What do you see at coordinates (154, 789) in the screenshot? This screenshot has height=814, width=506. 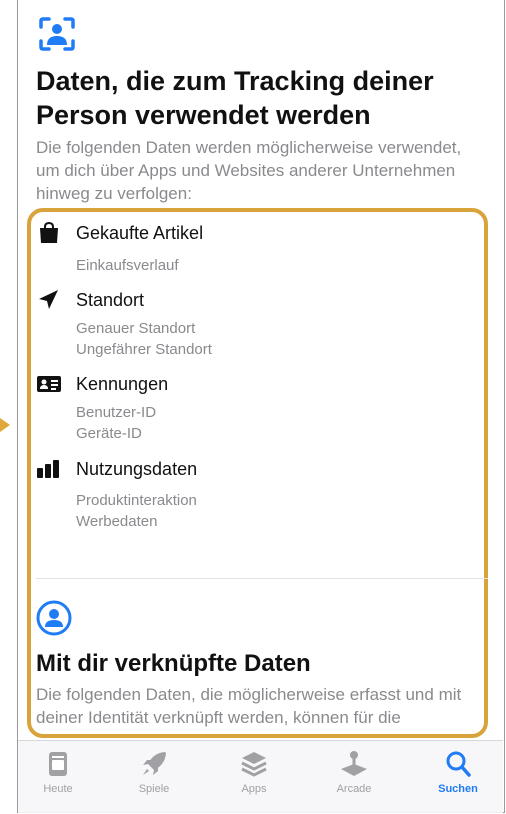 I see `tab-label: Spiele` at bounding box center [154, 789].